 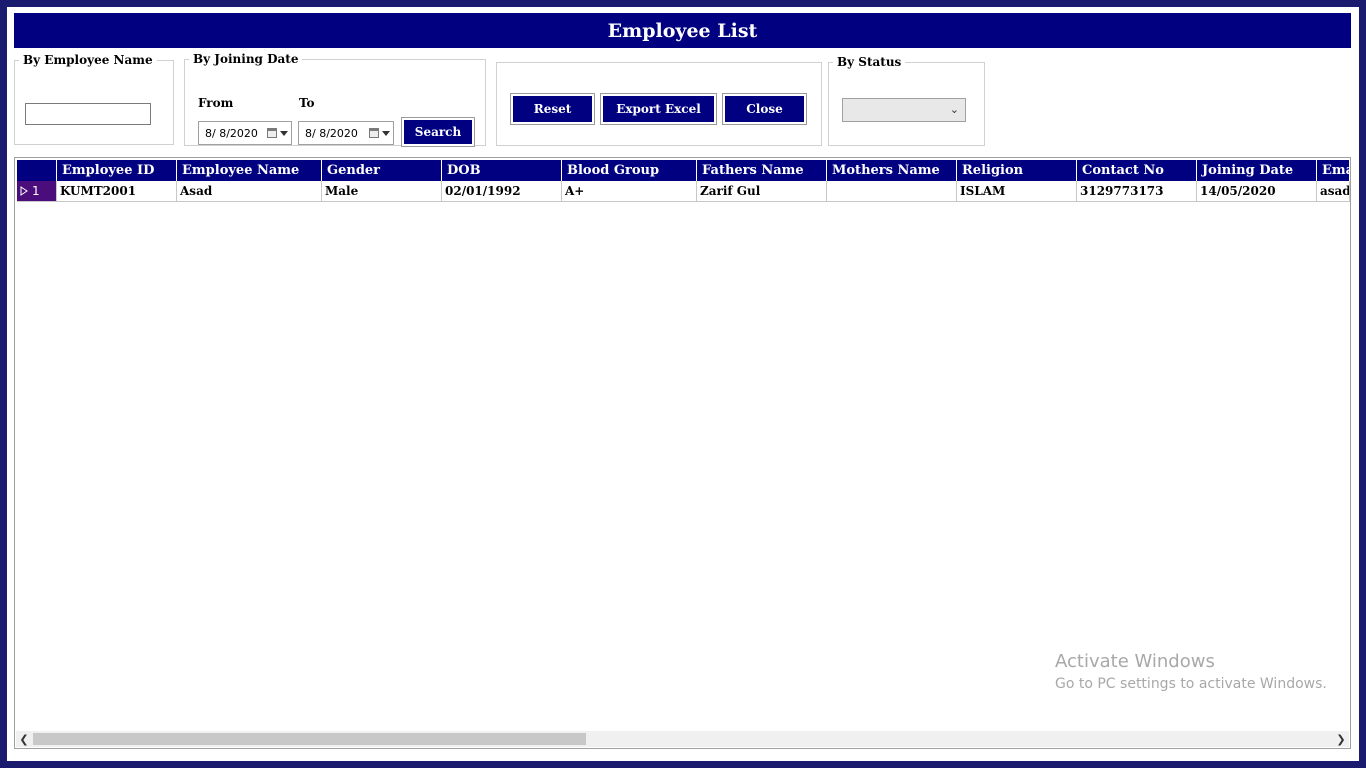 What do you see at coordinates (682, 30) in the screenshot?
I see `page-title: Employee List` at bounding box center [682, 30].